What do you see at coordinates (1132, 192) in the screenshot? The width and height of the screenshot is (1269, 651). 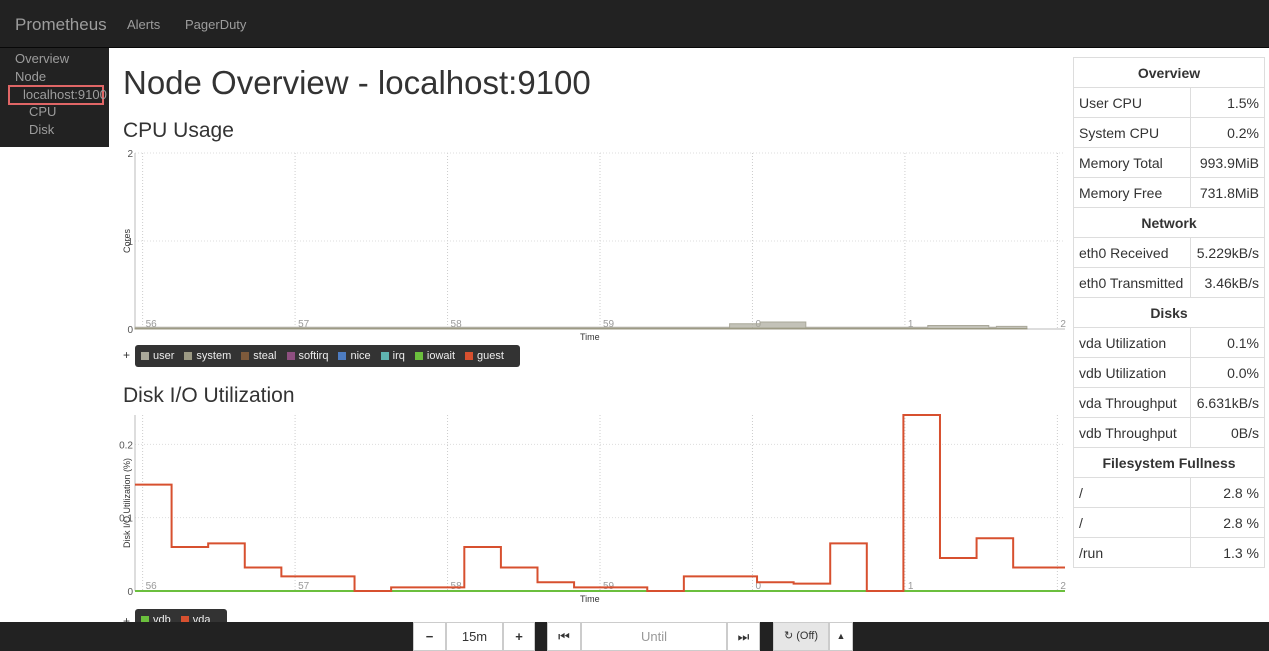 I see `stats-label: Memory Free` at bounding box center [1132, 192].